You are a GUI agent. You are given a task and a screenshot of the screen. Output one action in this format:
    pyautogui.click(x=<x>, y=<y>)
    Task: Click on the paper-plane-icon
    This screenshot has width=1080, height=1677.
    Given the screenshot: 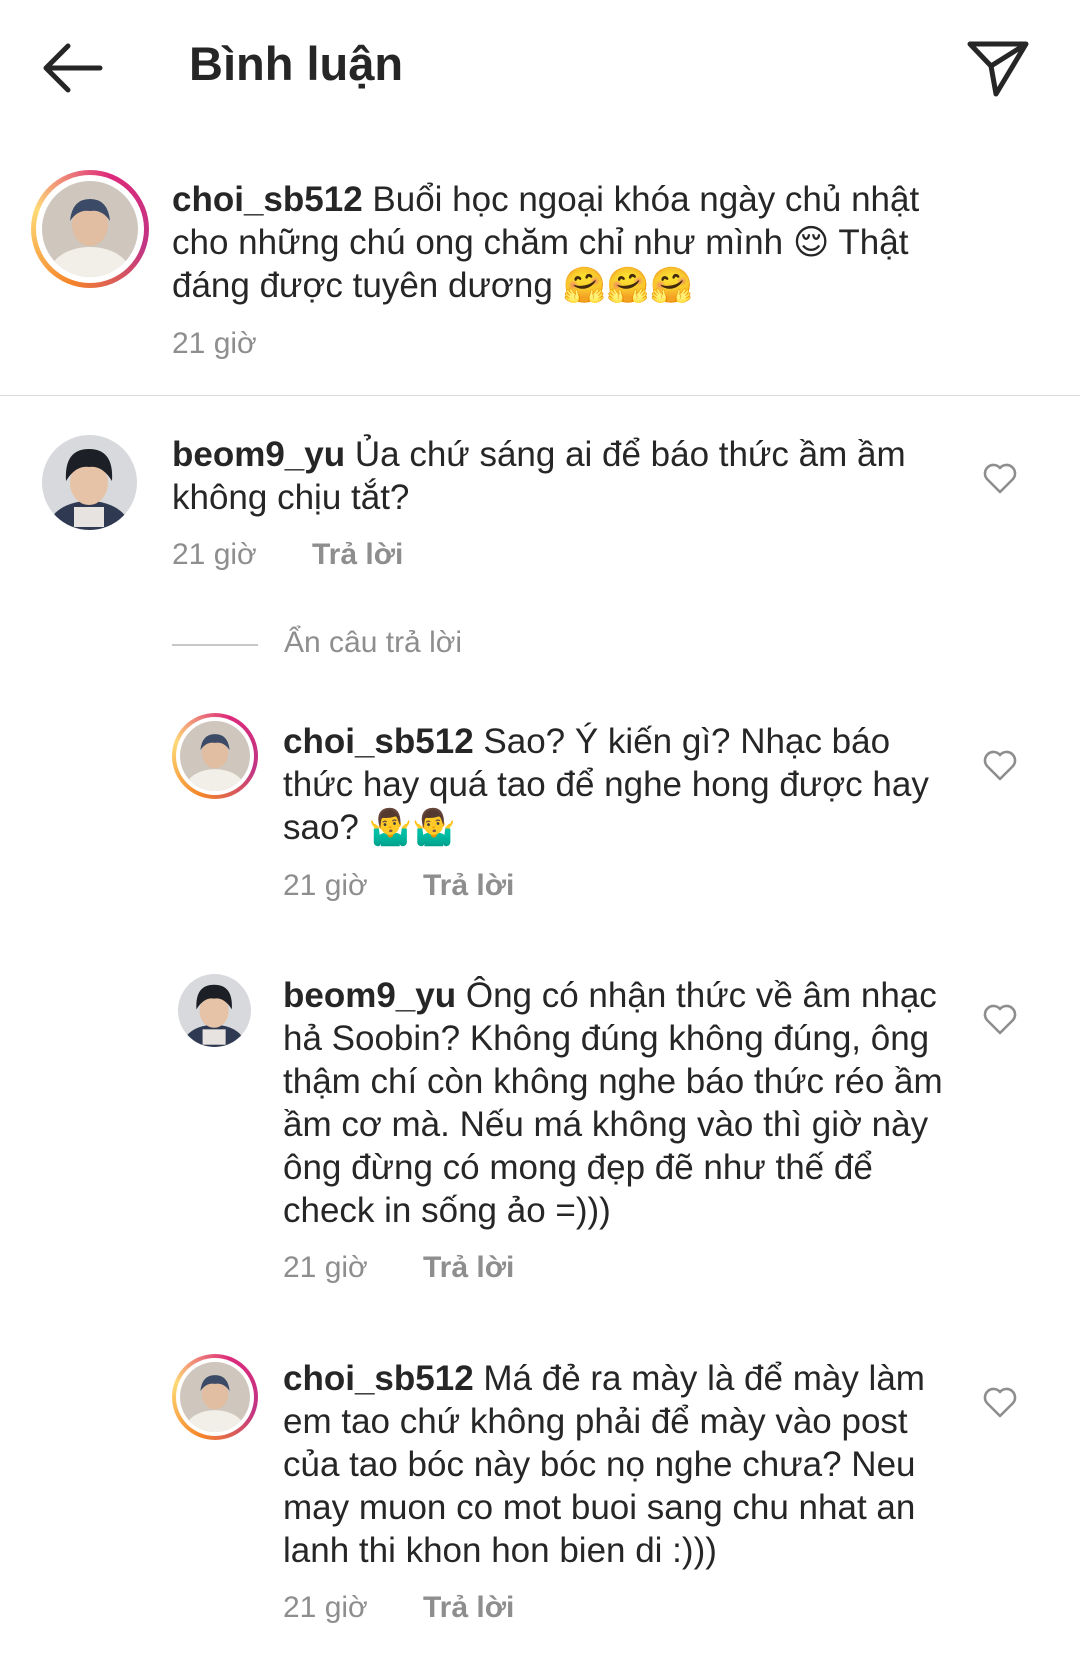 What is the action you would take?
    pyautogui.click(x=998, y=69)
    